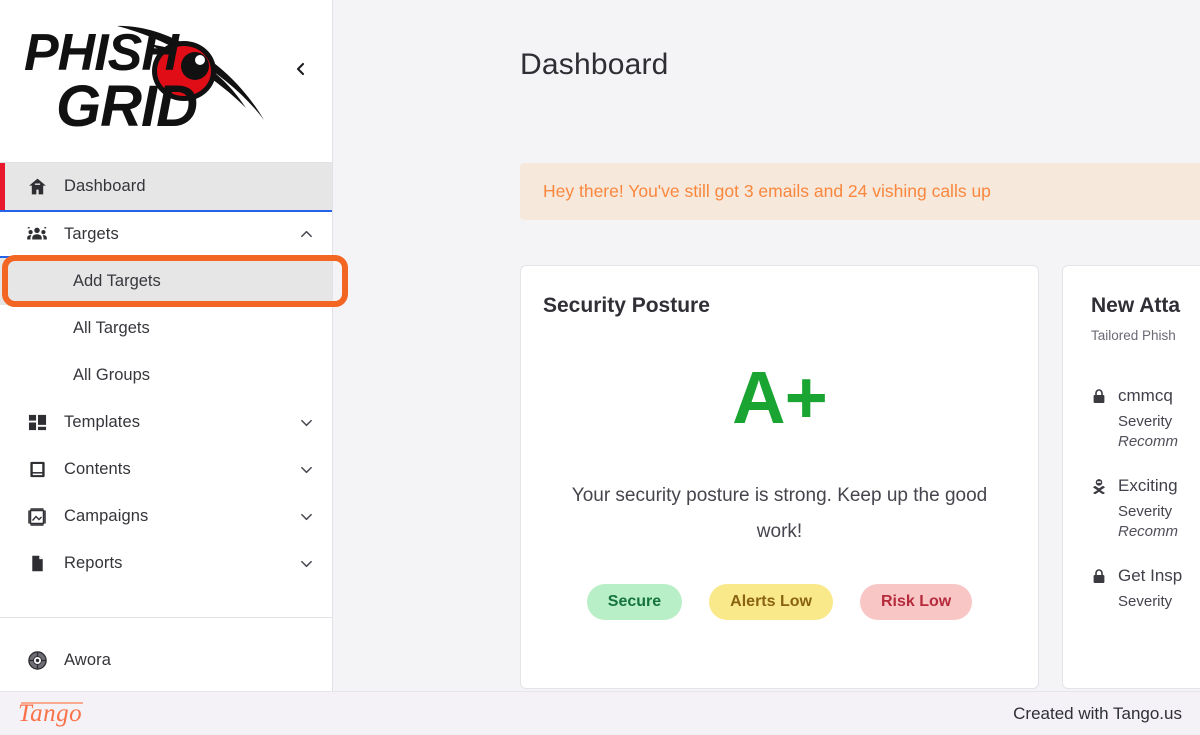 Image resolution: width=1200 pixels, height=735 pixels. I want to click on tango-logo: Tango, so click(51, 713).